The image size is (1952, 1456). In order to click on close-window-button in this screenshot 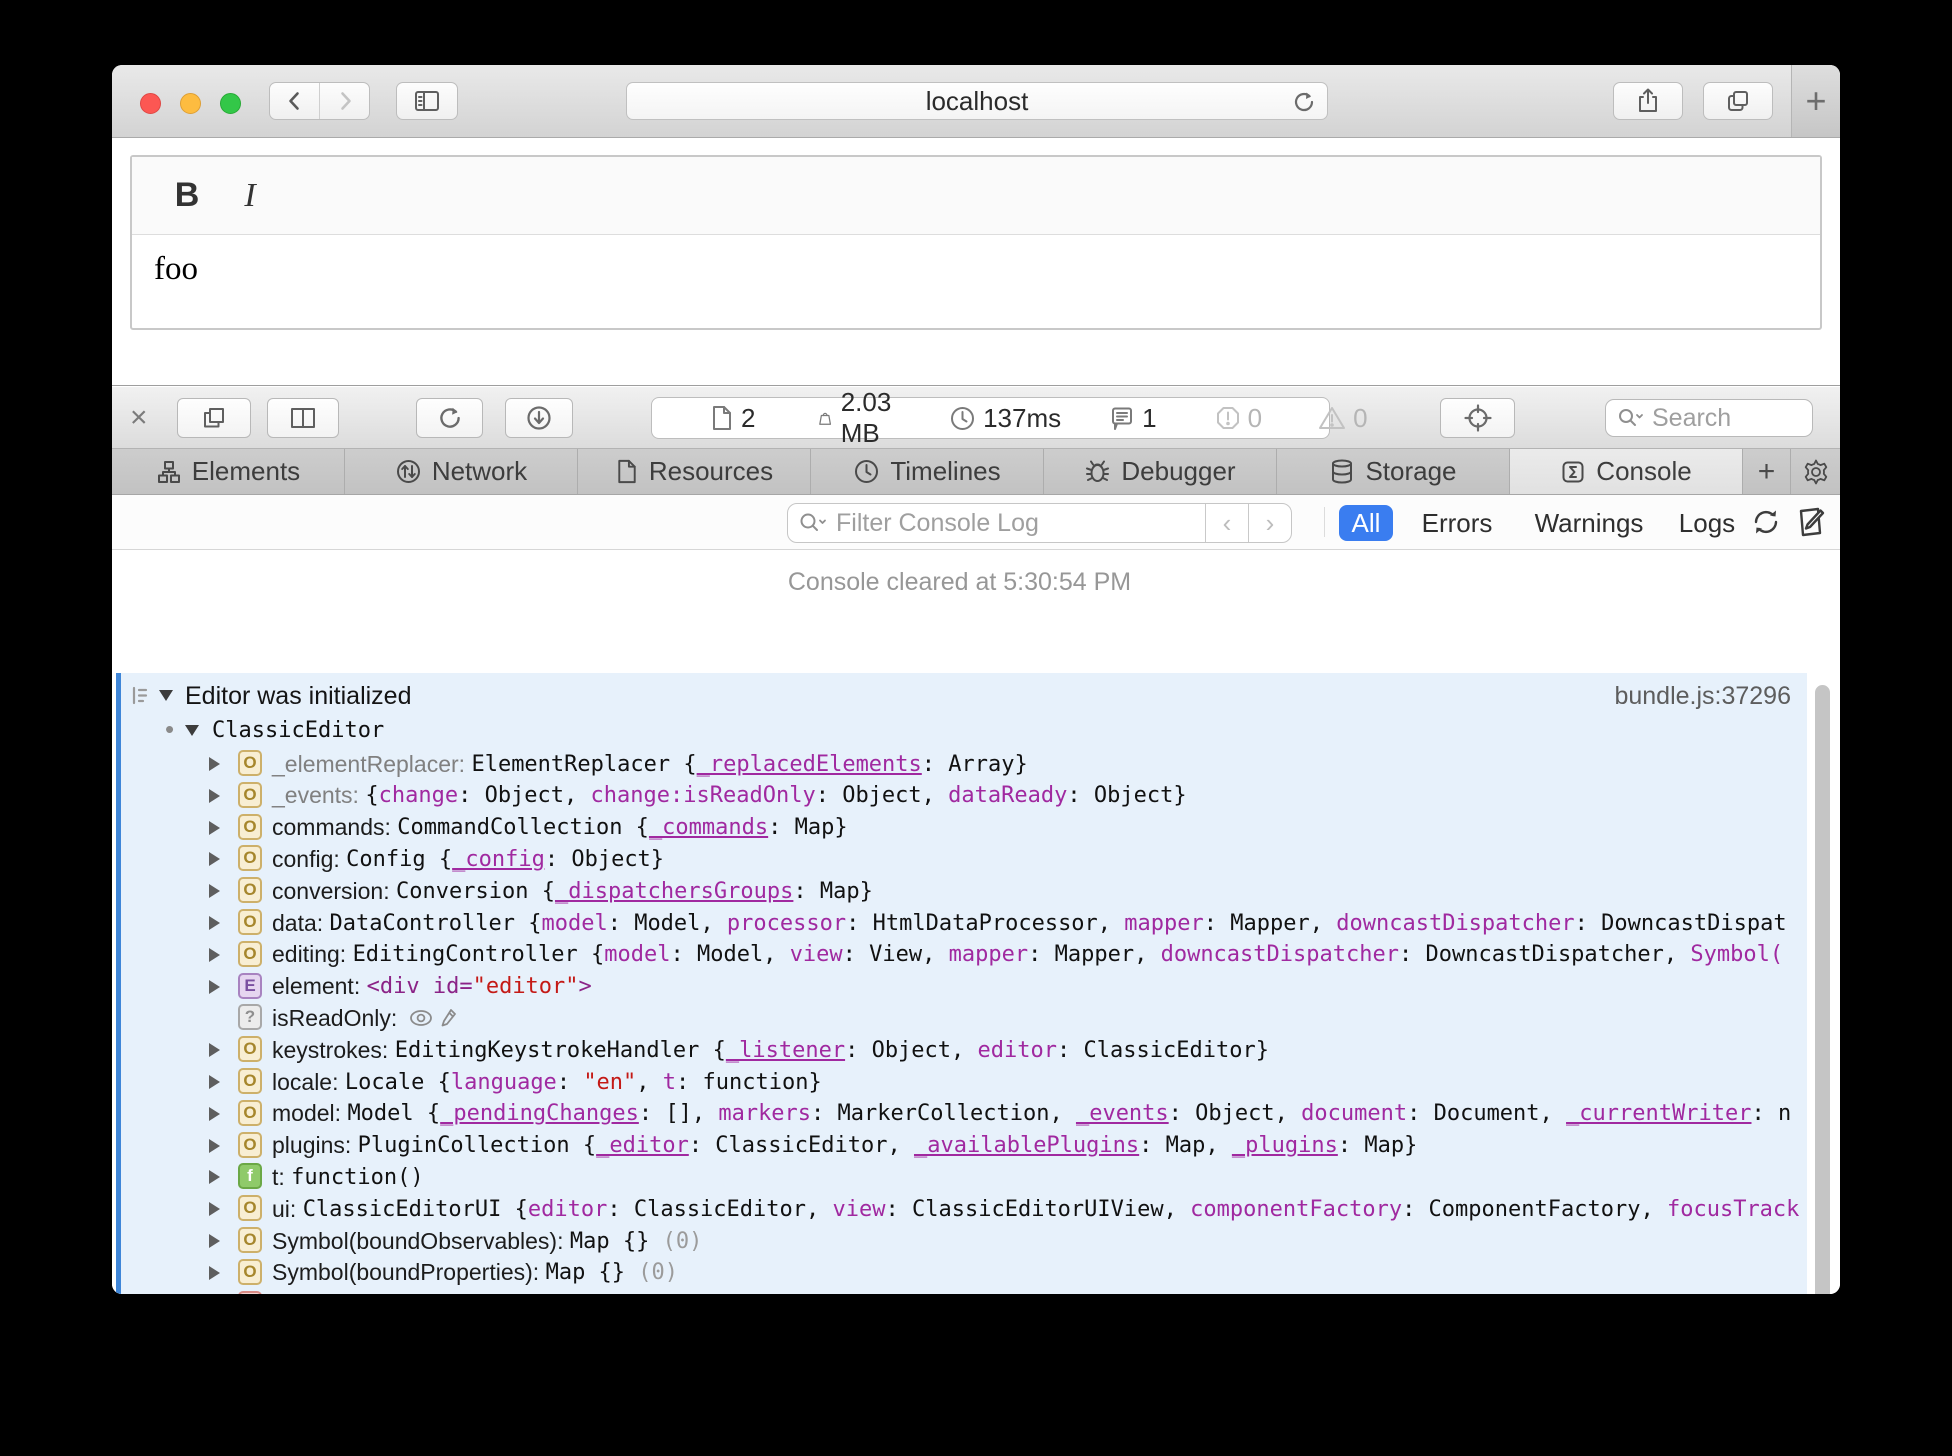, I will do `click(150, 103)`.